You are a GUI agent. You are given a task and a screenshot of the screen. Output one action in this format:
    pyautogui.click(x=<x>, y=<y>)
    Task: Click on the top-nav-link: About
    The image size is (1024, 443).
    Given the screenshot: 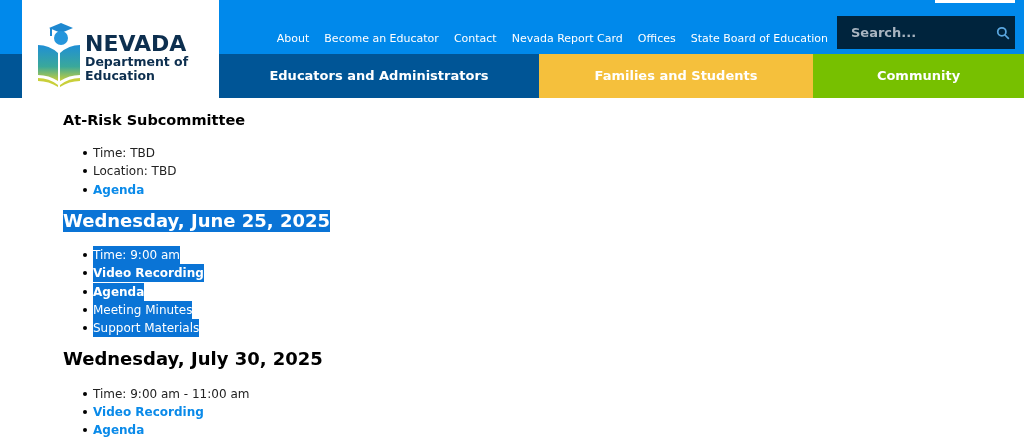 What is the action you would take?
    pyautogui.click(x=293, y=38)
    